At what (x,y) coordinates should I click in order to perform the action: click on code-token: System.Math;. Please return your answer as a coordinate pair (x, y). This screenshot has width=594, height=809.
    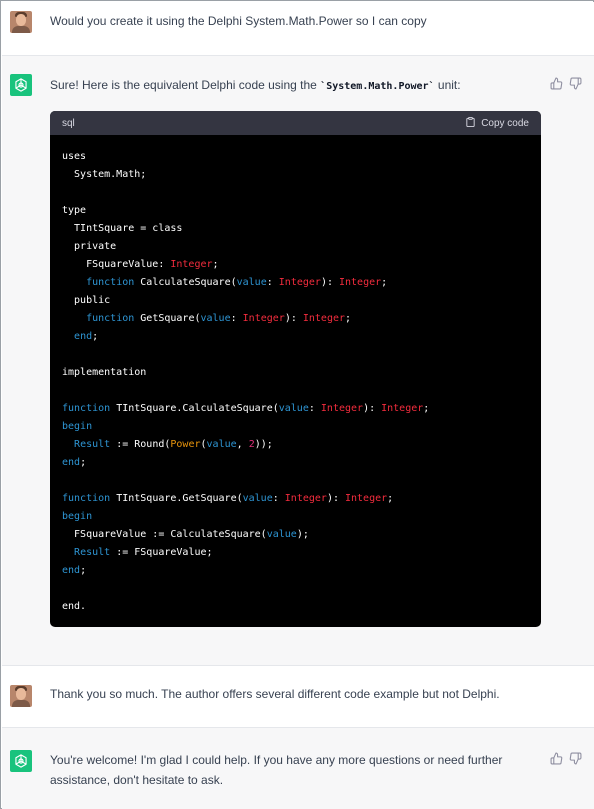
    Looking at the image, I should click on (104, 174).